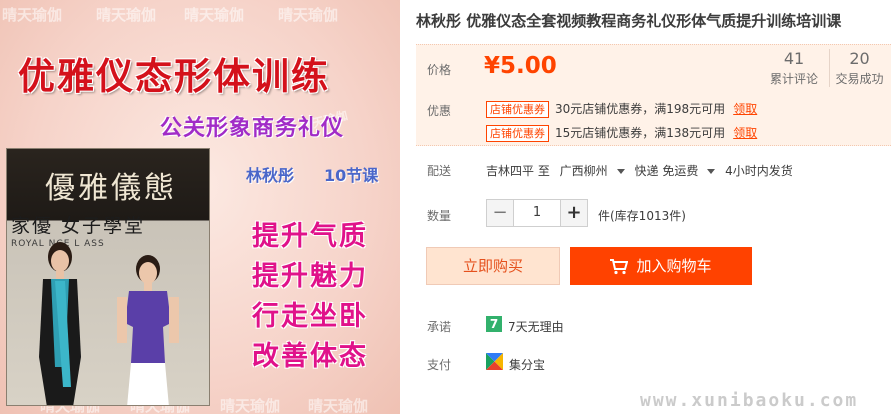 Image resolution: width=891 pixels, height=414 pixels. I want to click on shopping-cart-icon, so click(619, 266).